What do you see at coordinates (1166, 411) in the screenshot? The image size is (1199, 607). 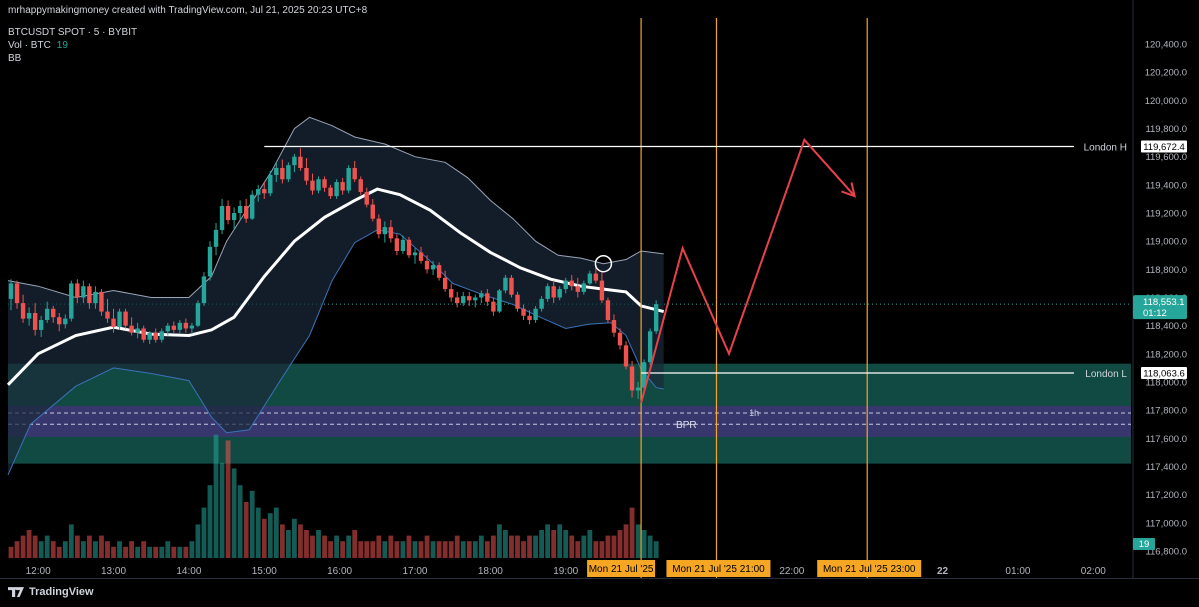 I see `price-tick-label: 117,800.0` at bounding box center [1166, 411].